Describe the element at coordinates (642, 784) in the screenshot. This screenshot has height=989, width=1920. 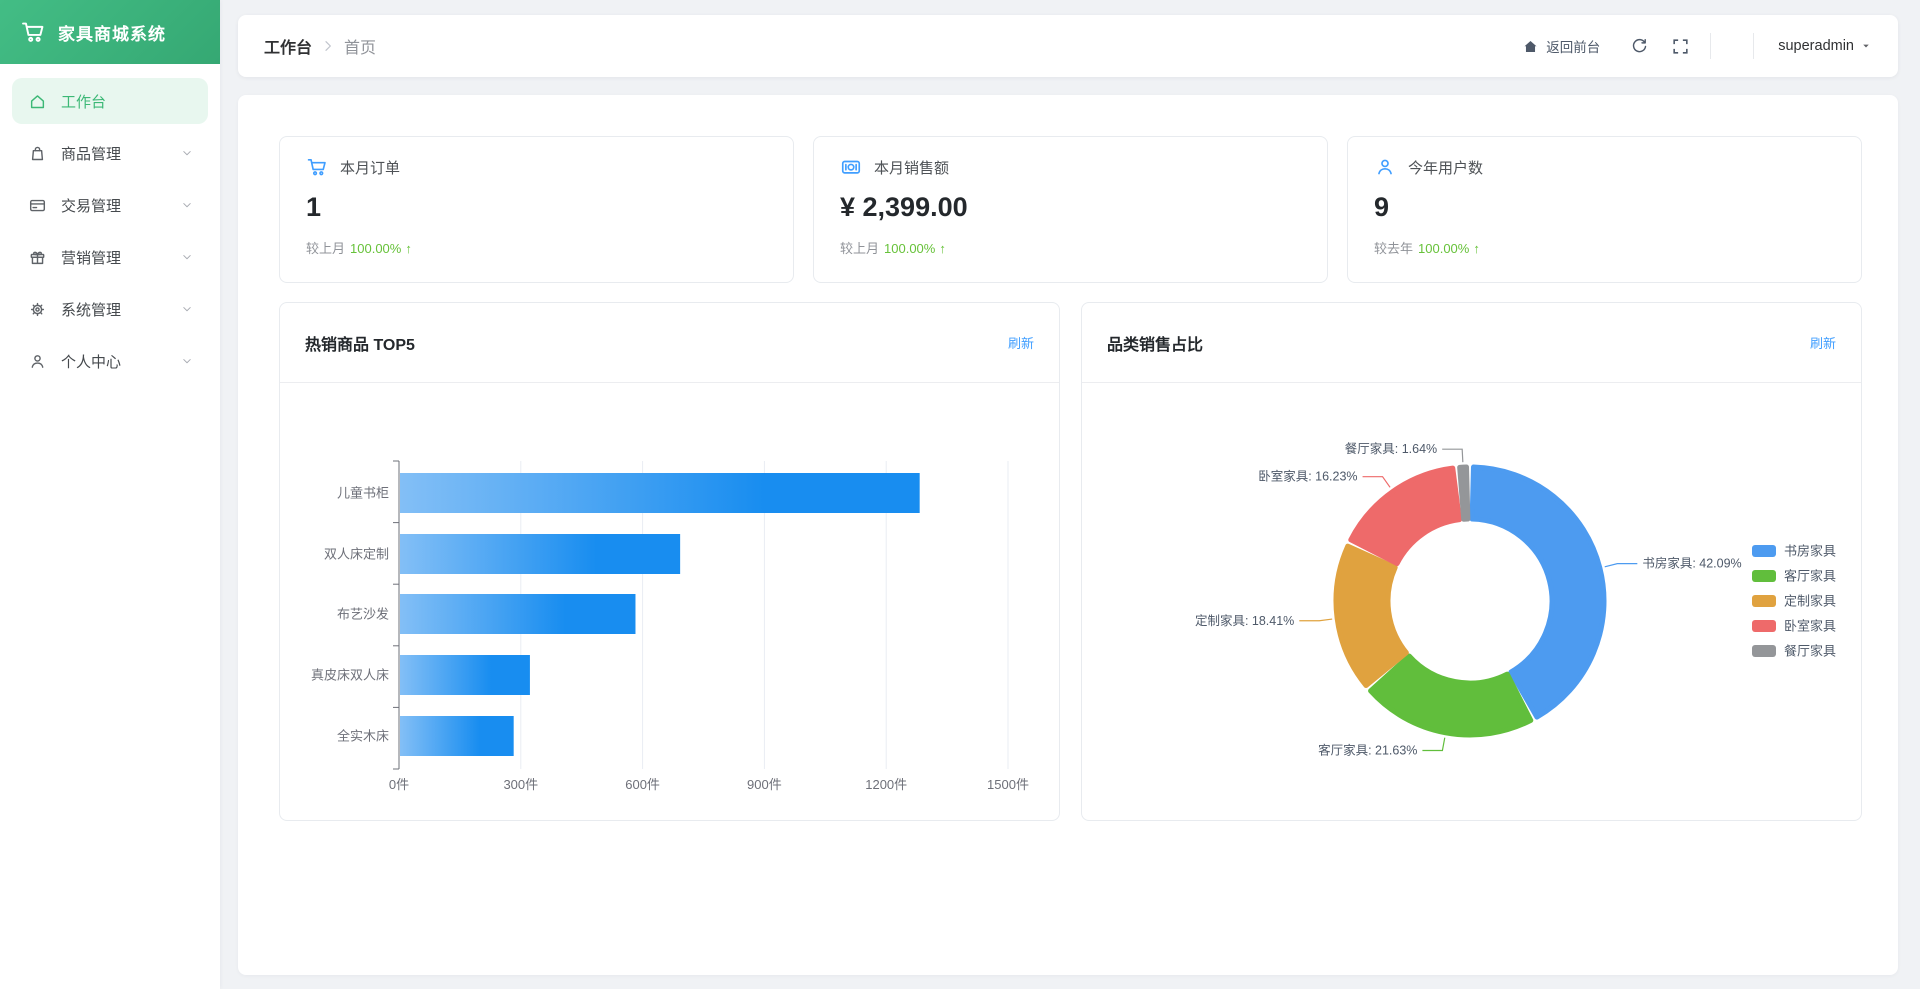
I see `x-axis-tick-label: 600件` at that location.